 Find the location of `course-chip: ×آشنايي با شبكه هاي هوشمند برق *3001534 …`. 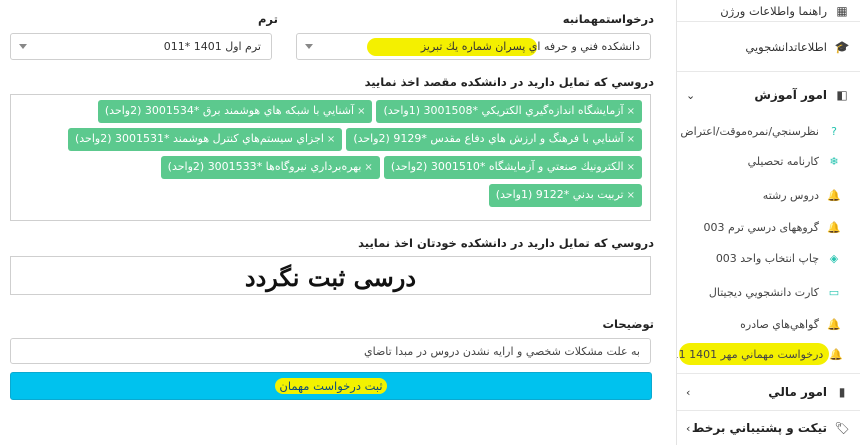

course-chip: ×آشنايي با شبكه هاي هوشمند برق *3001534 … is located at coordinates (235, 111).